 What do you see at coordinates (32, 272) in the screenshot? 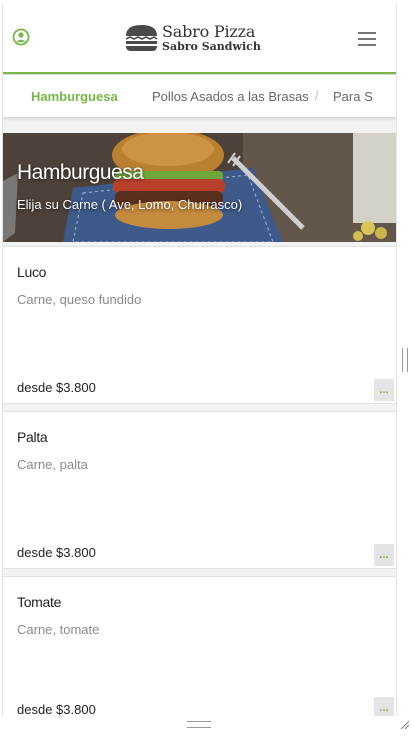
I see `item-name: Luco` at bounding box center [32, 272].